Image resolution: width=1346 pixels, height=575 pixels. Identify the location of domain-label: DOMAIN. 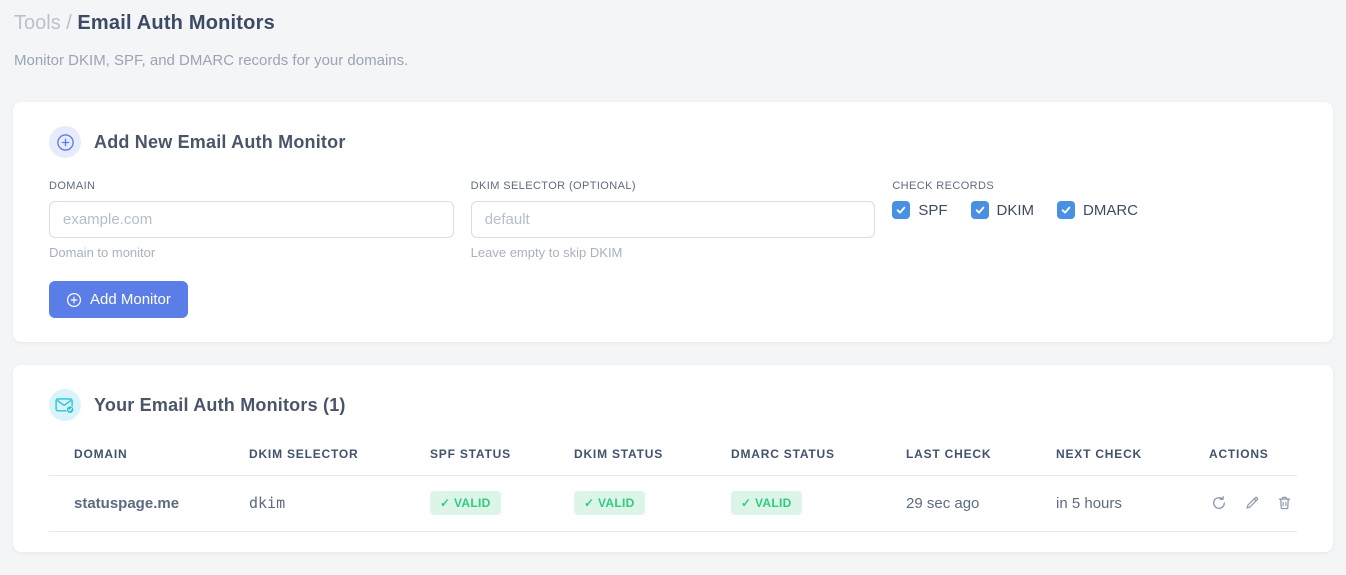
(72, 186).